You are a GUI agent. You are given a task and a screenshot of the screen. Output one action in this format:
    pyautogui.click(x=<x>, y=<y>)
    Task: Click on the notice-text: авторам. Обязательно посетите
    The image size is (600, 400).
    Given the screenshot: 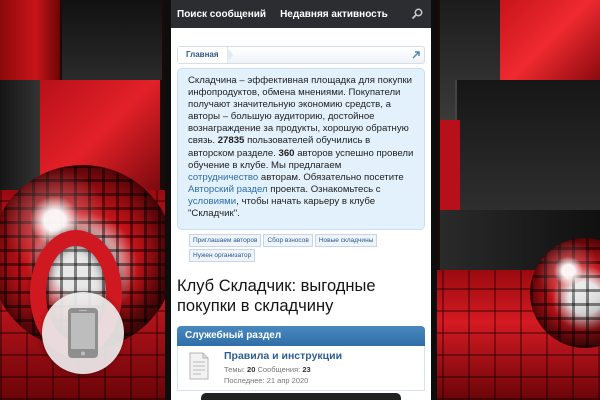 What is the action you would take?
    pyautogui.click(x=331, y=177)
    